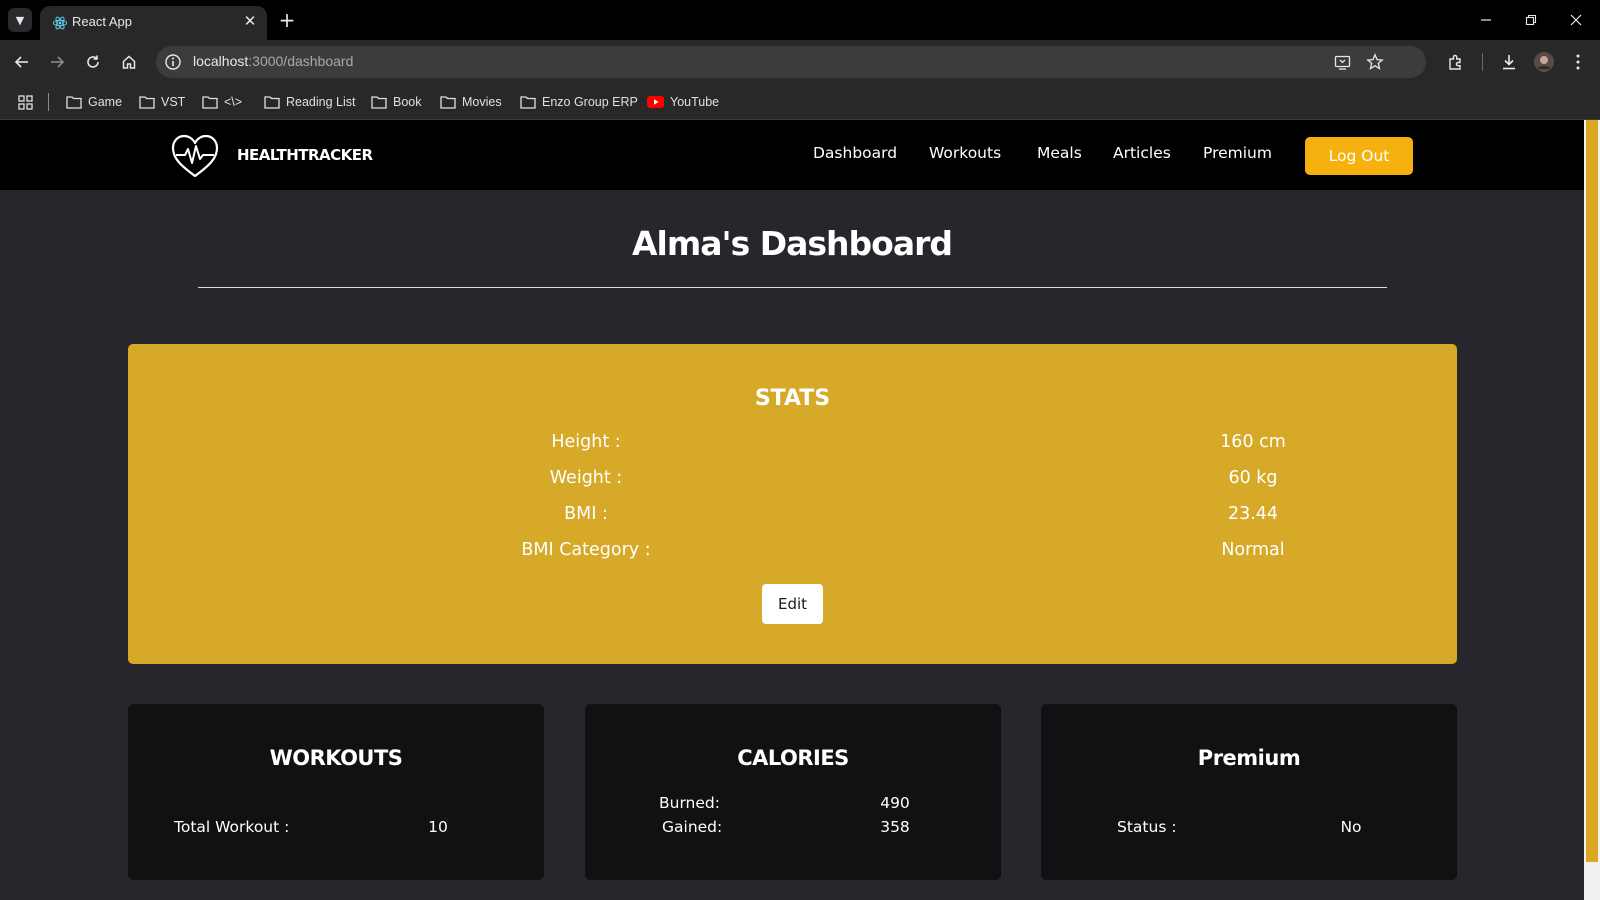 Image resolution: width=1600 pixels, height=900 pixels. I want to click on reload-button, so click(93, 62).